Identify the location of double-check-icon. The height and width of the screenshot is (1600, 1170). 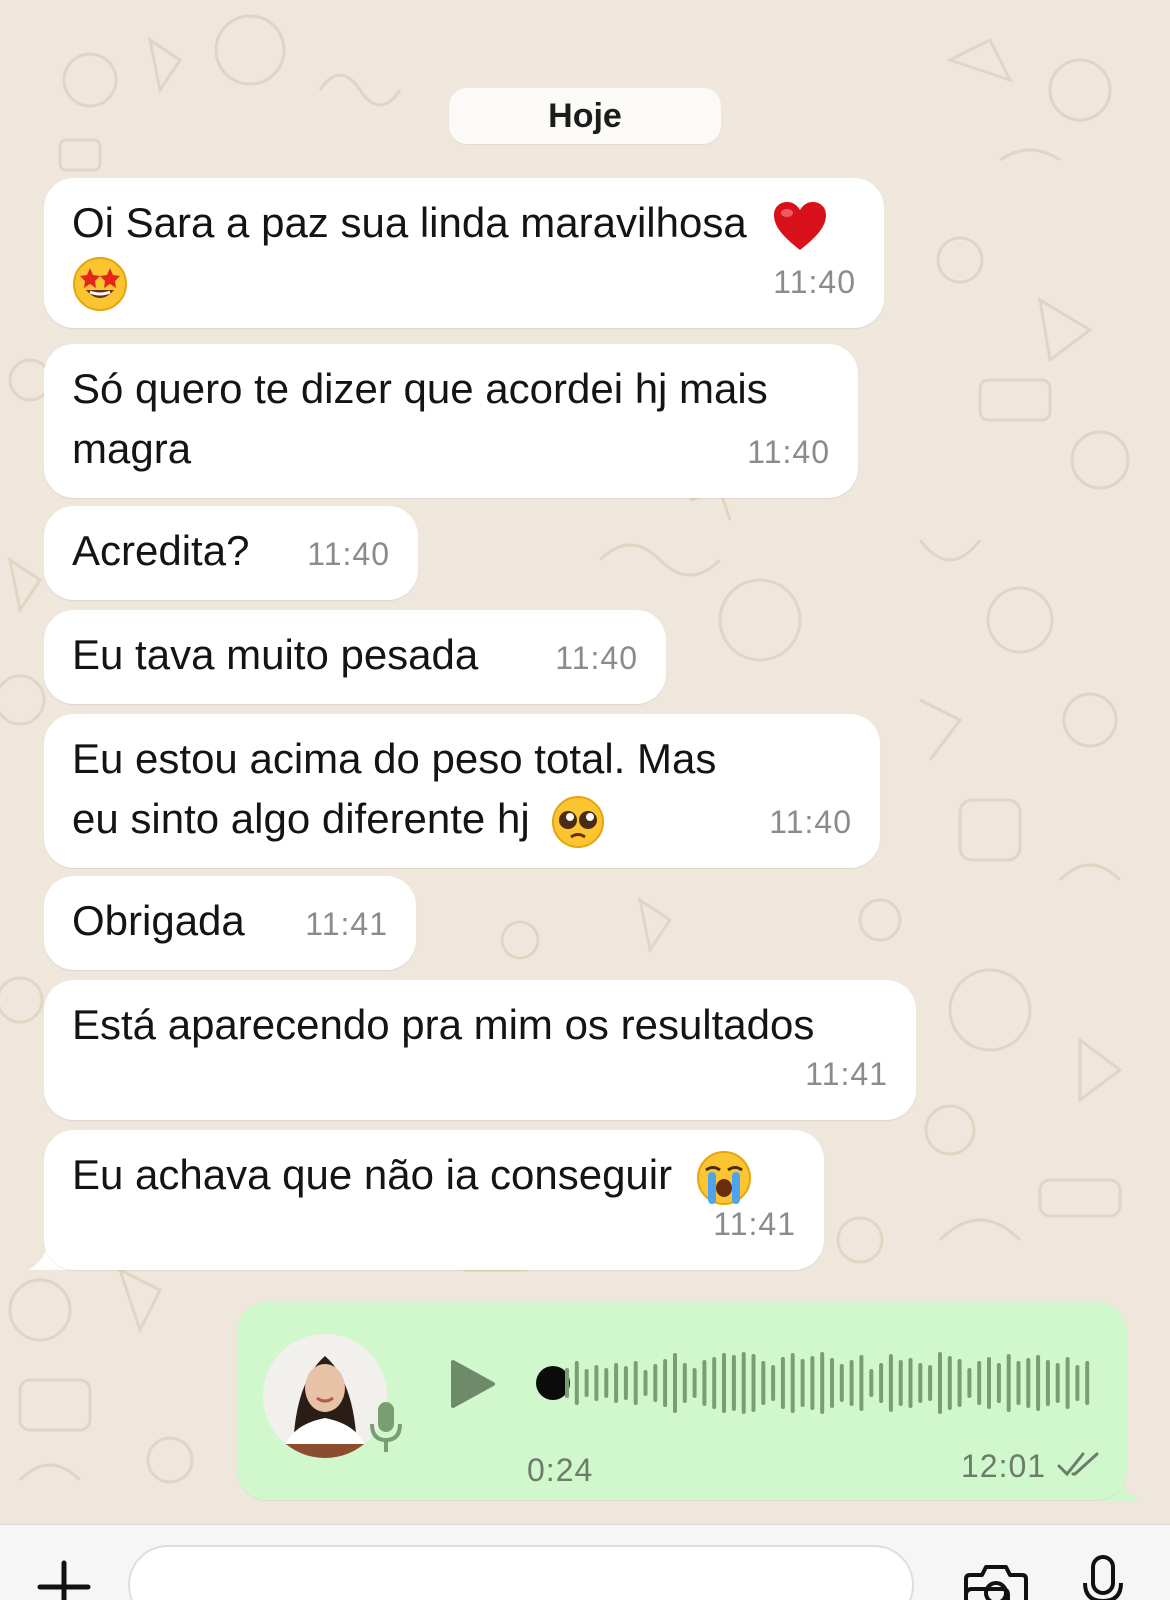
(1078, 1464).